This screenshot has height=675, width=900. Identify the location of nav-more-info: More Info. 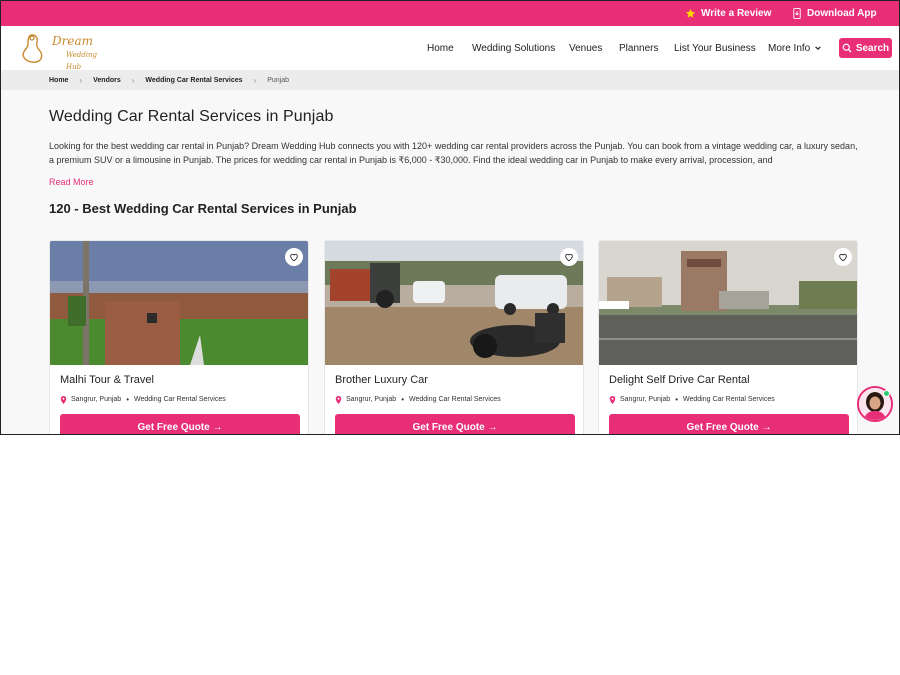
(795, 48).